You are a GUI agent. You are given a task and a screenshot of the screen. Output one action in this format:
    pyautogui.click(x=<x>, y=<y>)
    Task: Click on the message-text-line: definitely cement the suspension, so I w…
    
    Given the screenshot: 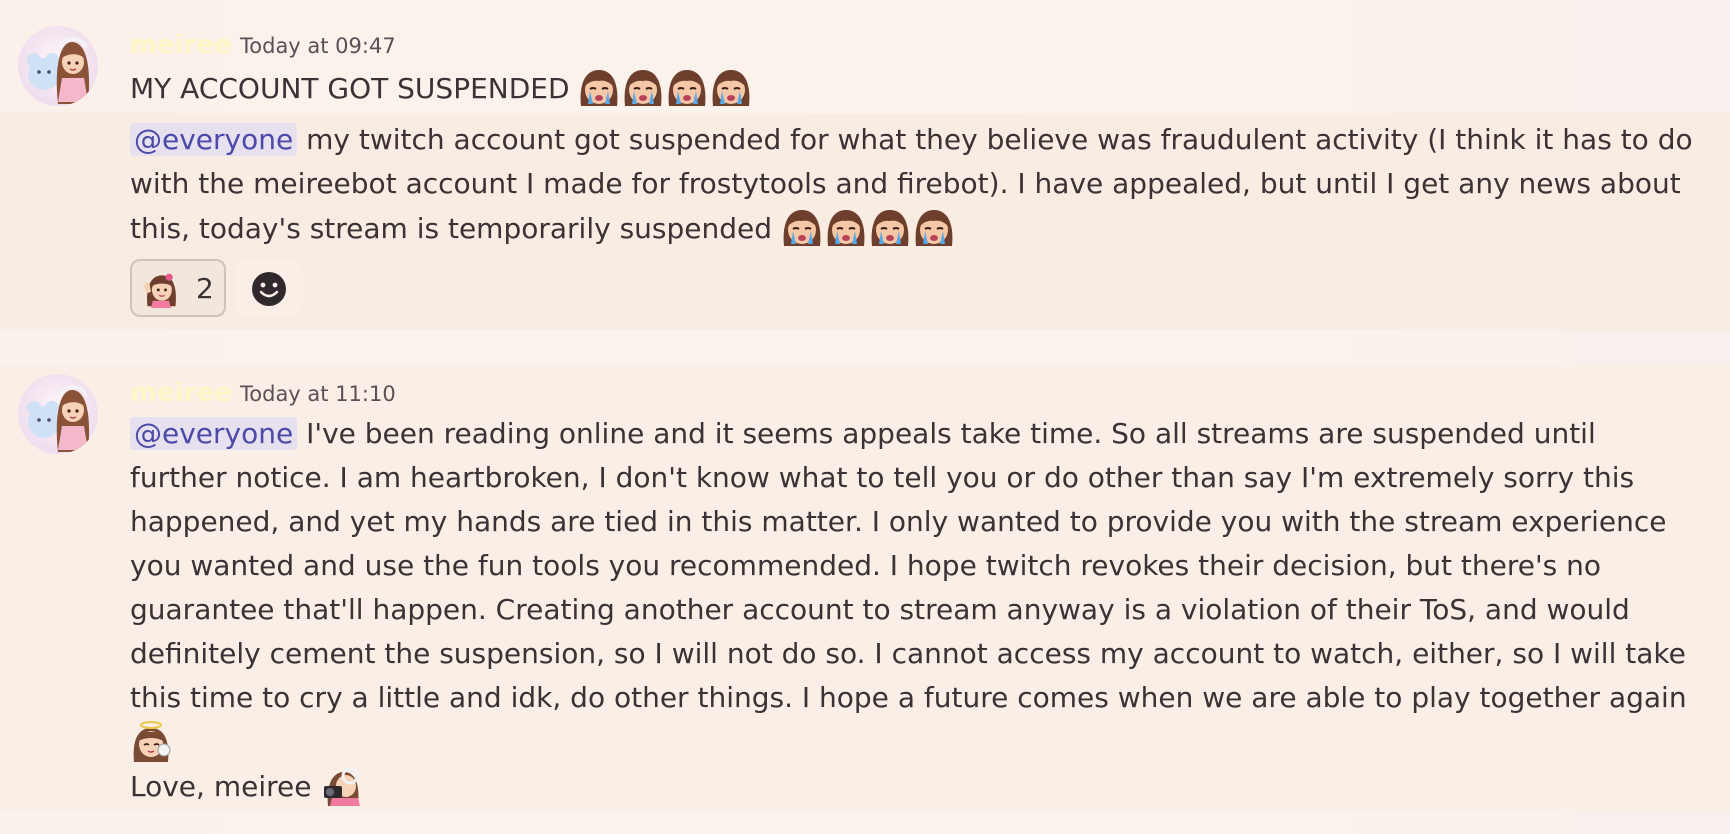 What is the action you would take?
    pyautogui.click(x=908, y=653)
    